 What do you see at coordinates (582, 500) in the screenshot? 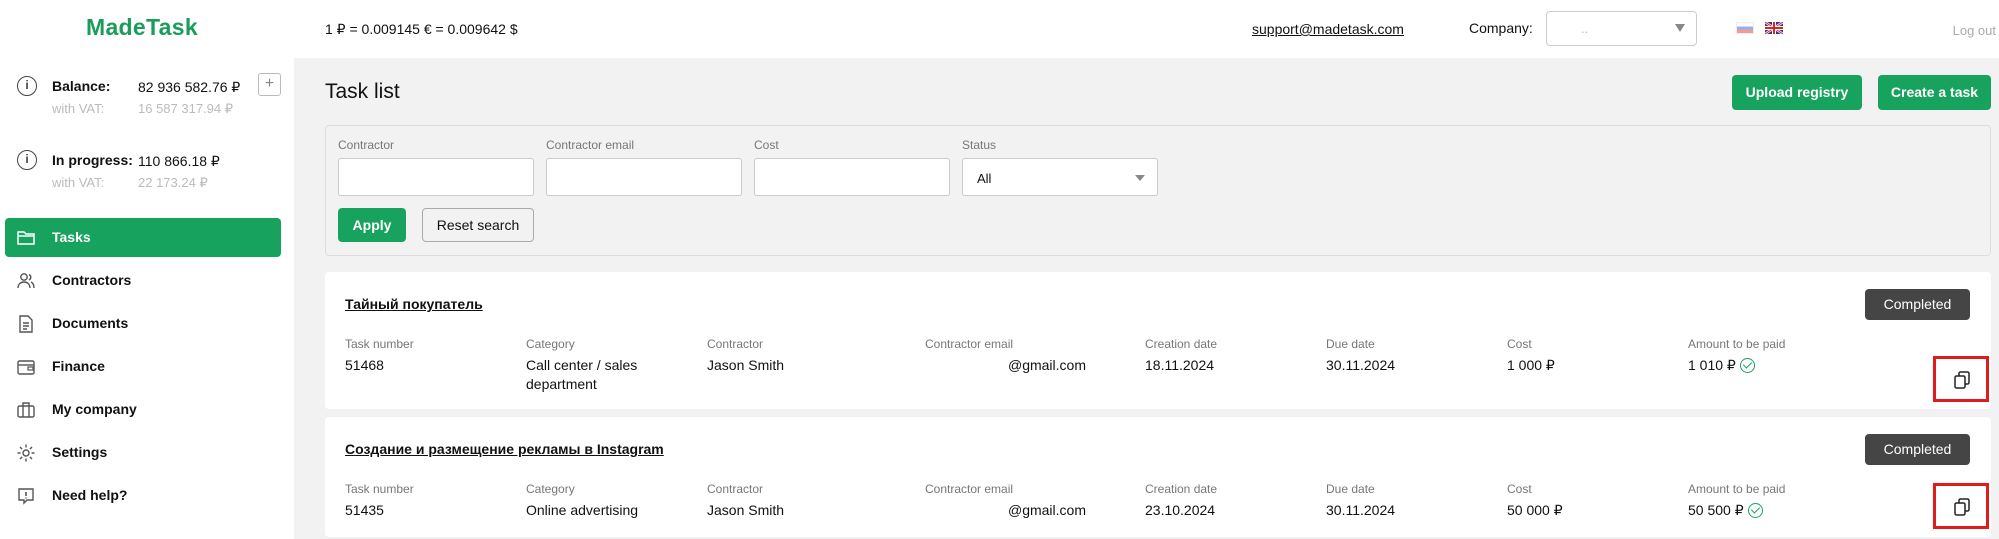
I see `task-category: Category Online advertising` at bounding box center [582, 500].